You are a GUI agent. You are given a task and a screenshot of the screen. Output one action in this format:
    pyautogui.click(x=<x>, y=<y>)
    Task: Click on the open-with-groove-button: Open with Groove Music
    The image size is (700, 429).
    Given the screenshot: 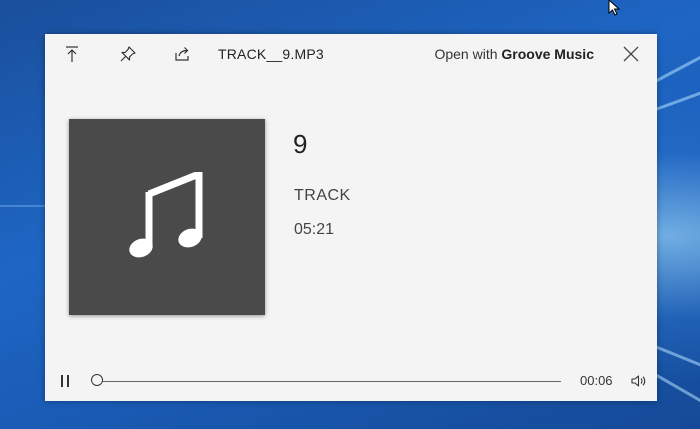 What is the action you would take?
    pyautogui.click(x=514, y=54)
    